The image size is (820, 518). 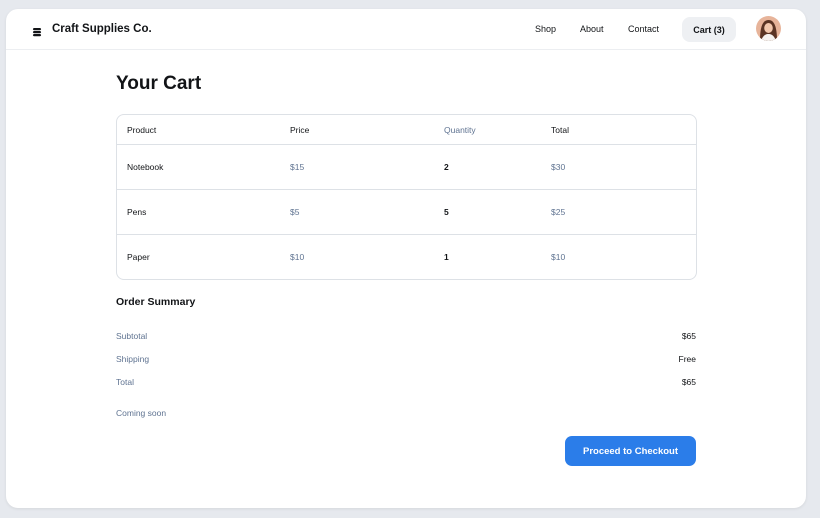 What do you see at coordinates (102, 29) in the screenshot?
I see `brand-name: Craft Supplies Co.` at bounding box center [102, 29].